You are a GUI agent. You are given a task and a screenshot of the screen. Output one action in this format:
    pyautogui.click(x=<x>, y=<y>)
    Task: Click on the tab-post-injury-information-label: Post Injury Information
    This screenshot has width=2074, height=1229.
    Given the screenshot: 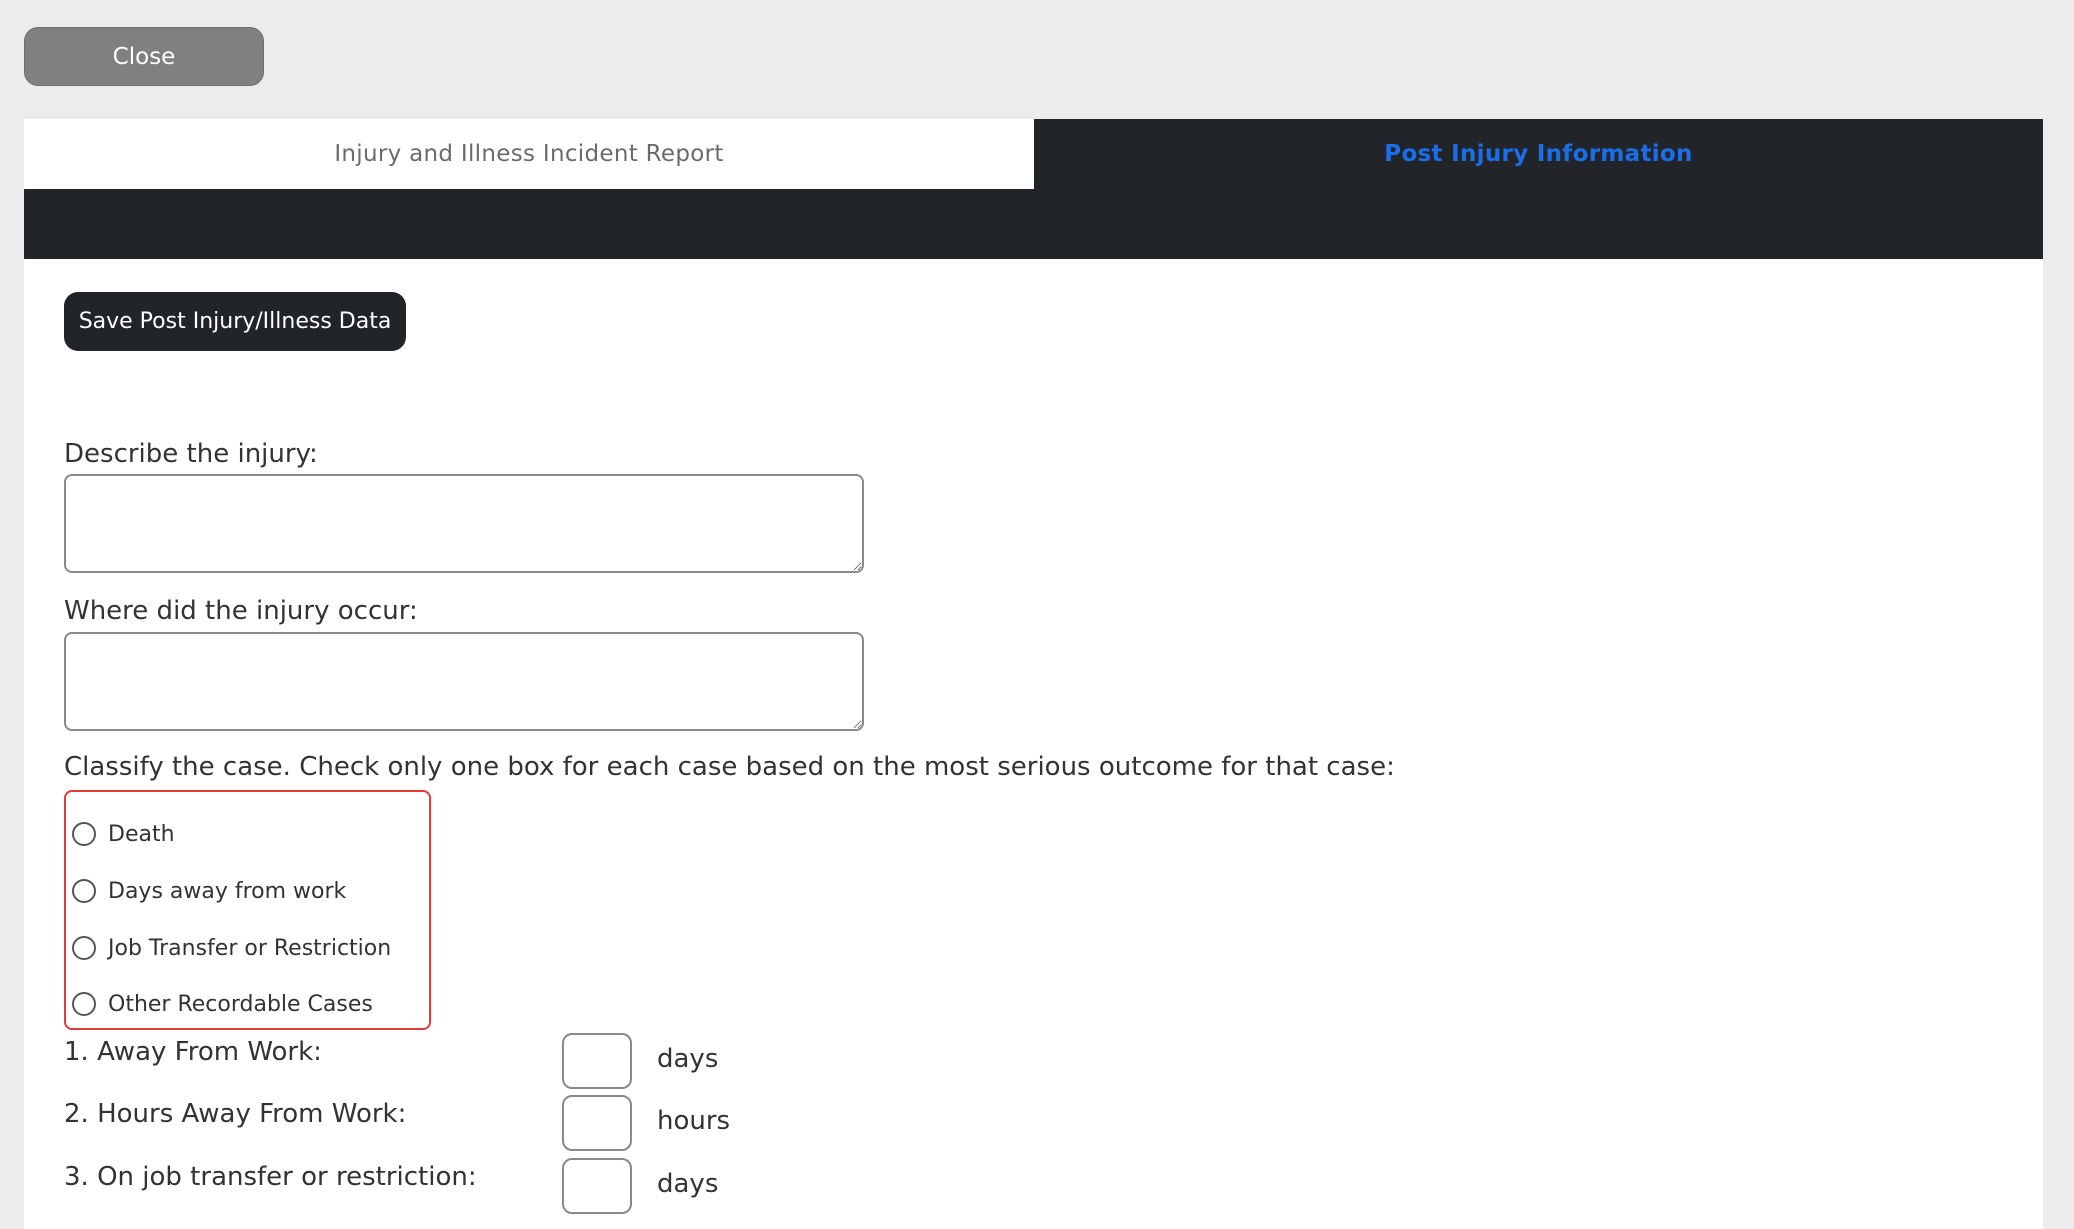 What is the action you would take?
    pyautogui.click(x=1538, y=154)
    